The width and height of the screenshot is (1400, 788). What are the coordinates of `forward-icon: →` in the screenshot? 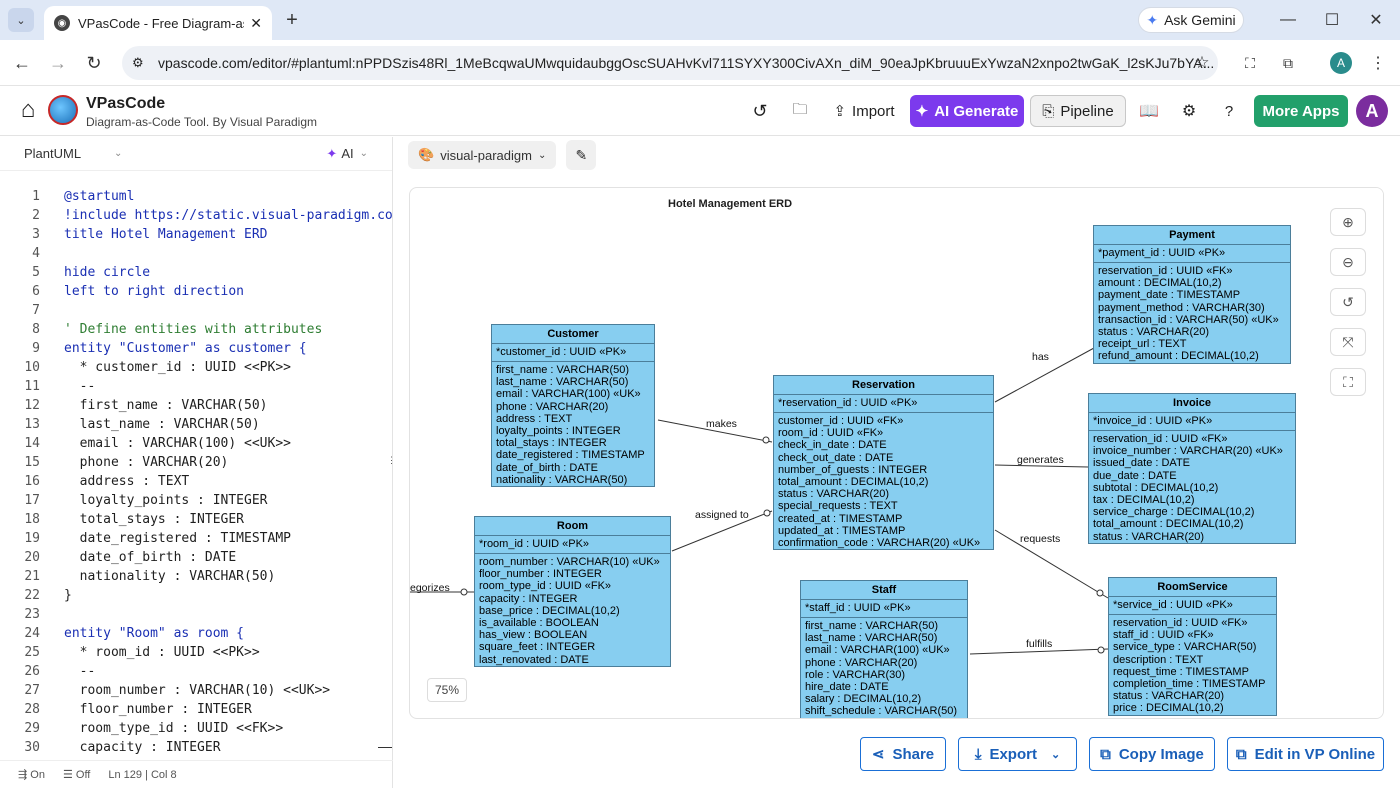 It's located at (58, 63).